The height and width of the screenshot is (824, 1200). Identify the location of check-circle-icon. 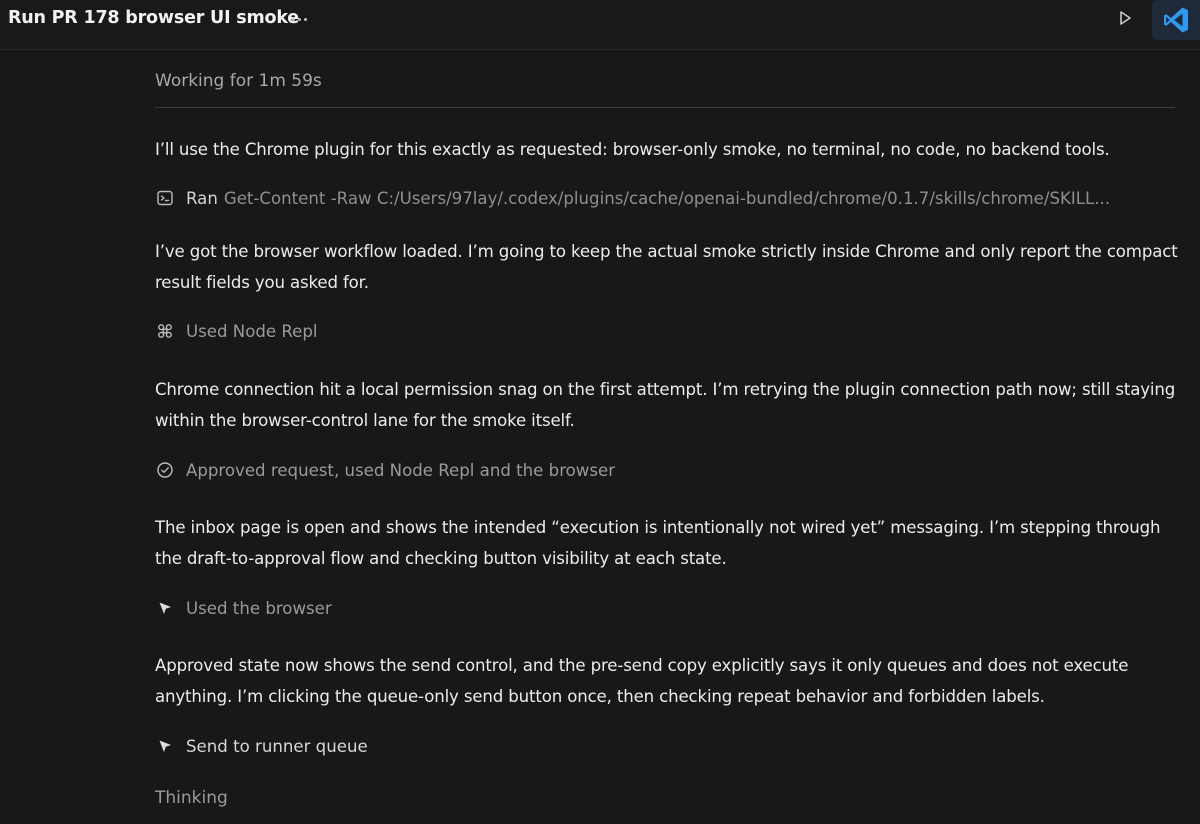
(165, 470).